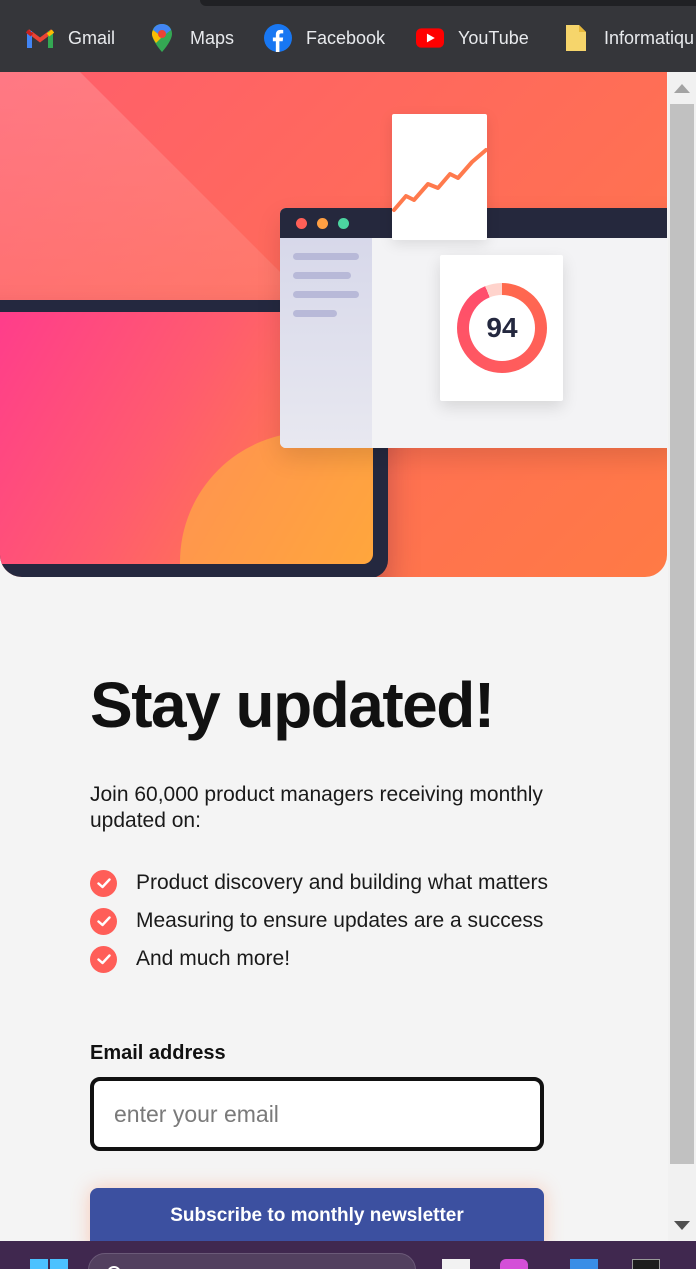 The width and height of the screenshot is (696, 1269). I want to click on windows-start-icon, so click(49, 1264).